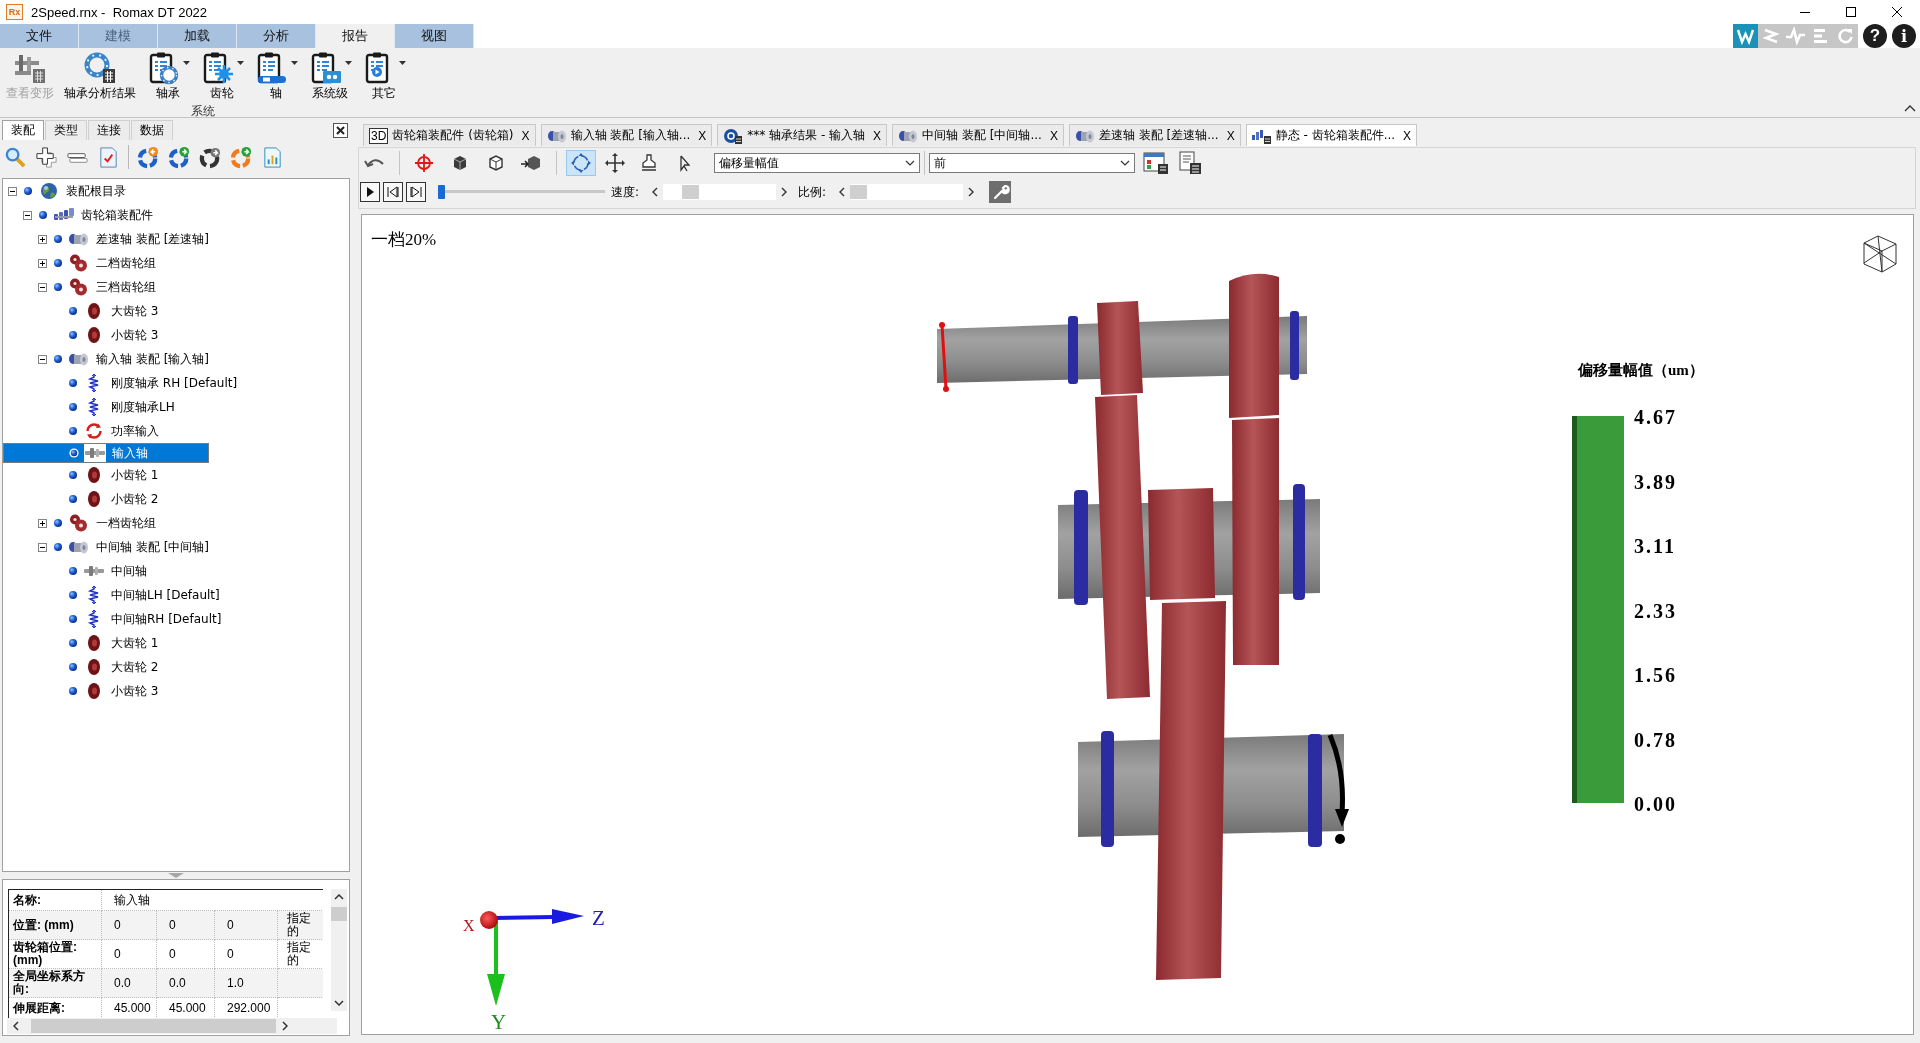  I want to click on tree-item: 差速轴 装配 [差速轴], so click(122, 239).